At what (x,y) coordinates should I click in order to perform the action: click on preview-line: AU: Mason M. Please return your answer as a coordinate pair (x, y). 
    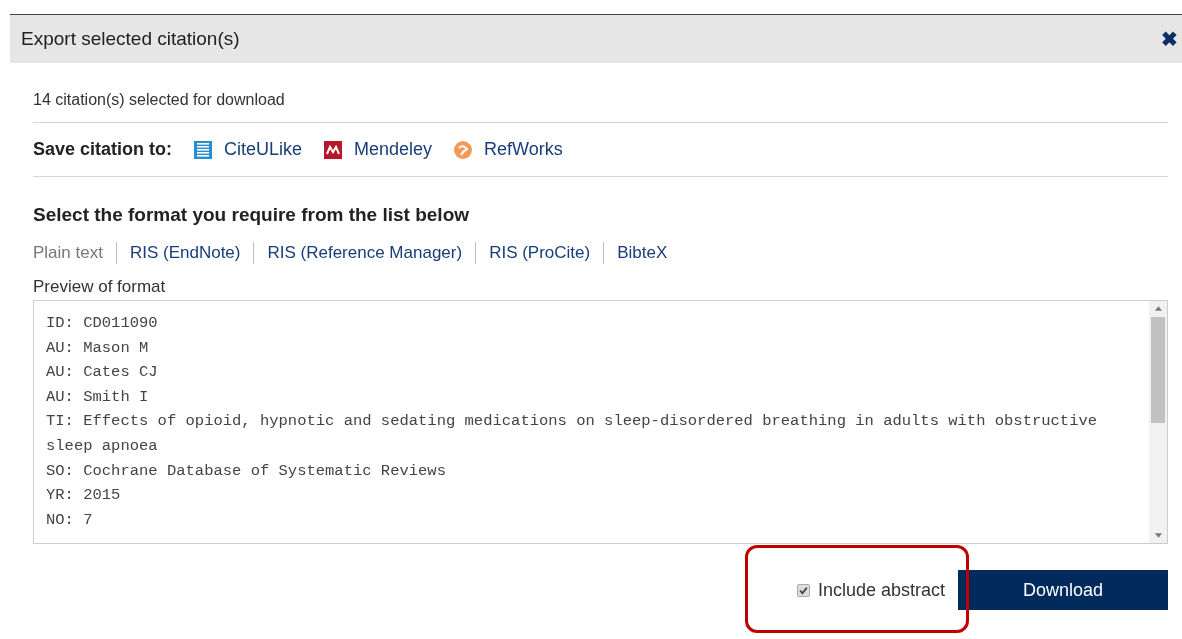
    Looking at the image, I should click on (98, 348).